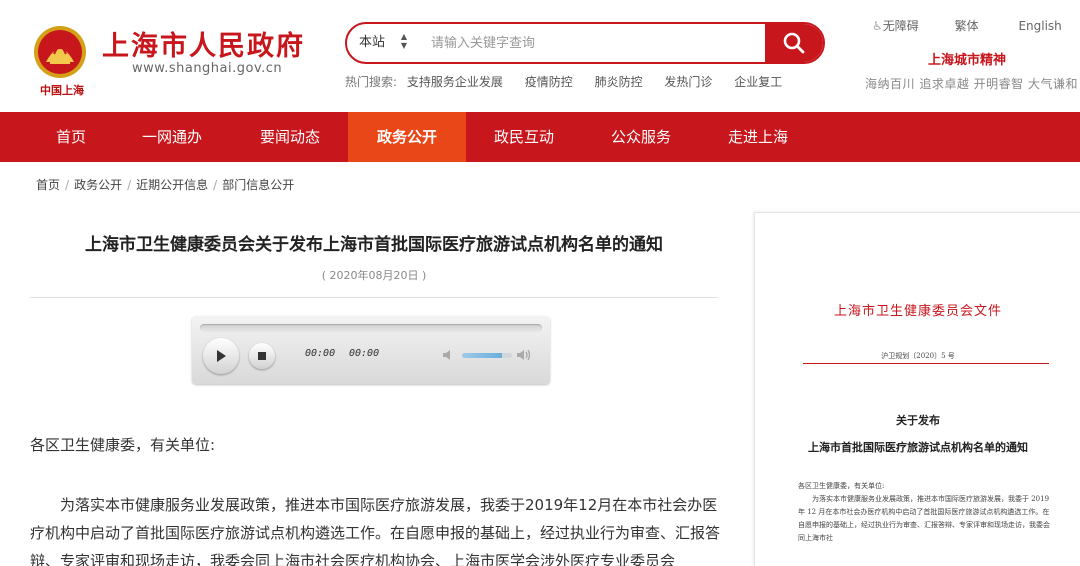  What do you see at coordinates (877, 26) in the screenshot?
I see `accessibility-icon: ♿` at bounding box center [877, 26].